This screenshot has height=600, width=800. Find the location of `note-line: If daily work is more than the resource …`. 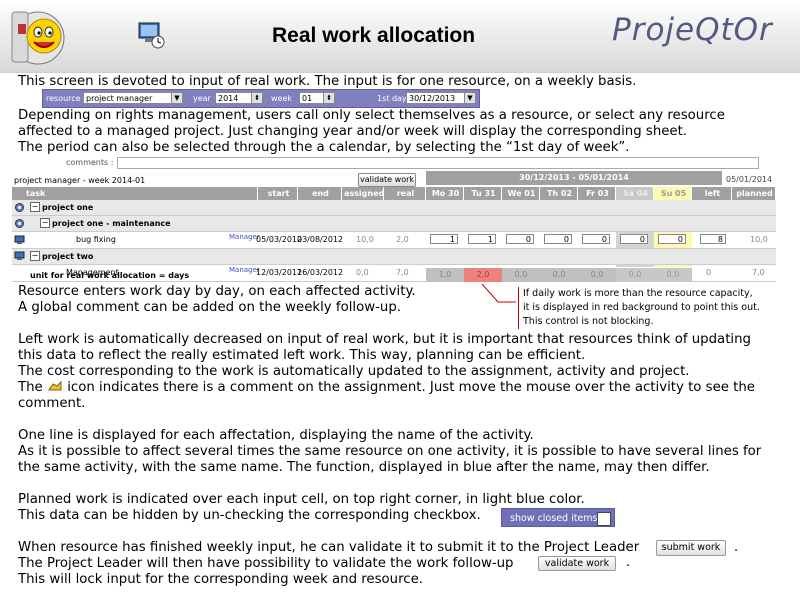

note-line: If daily work is more than the resource … is located at coordinates (638, 293).